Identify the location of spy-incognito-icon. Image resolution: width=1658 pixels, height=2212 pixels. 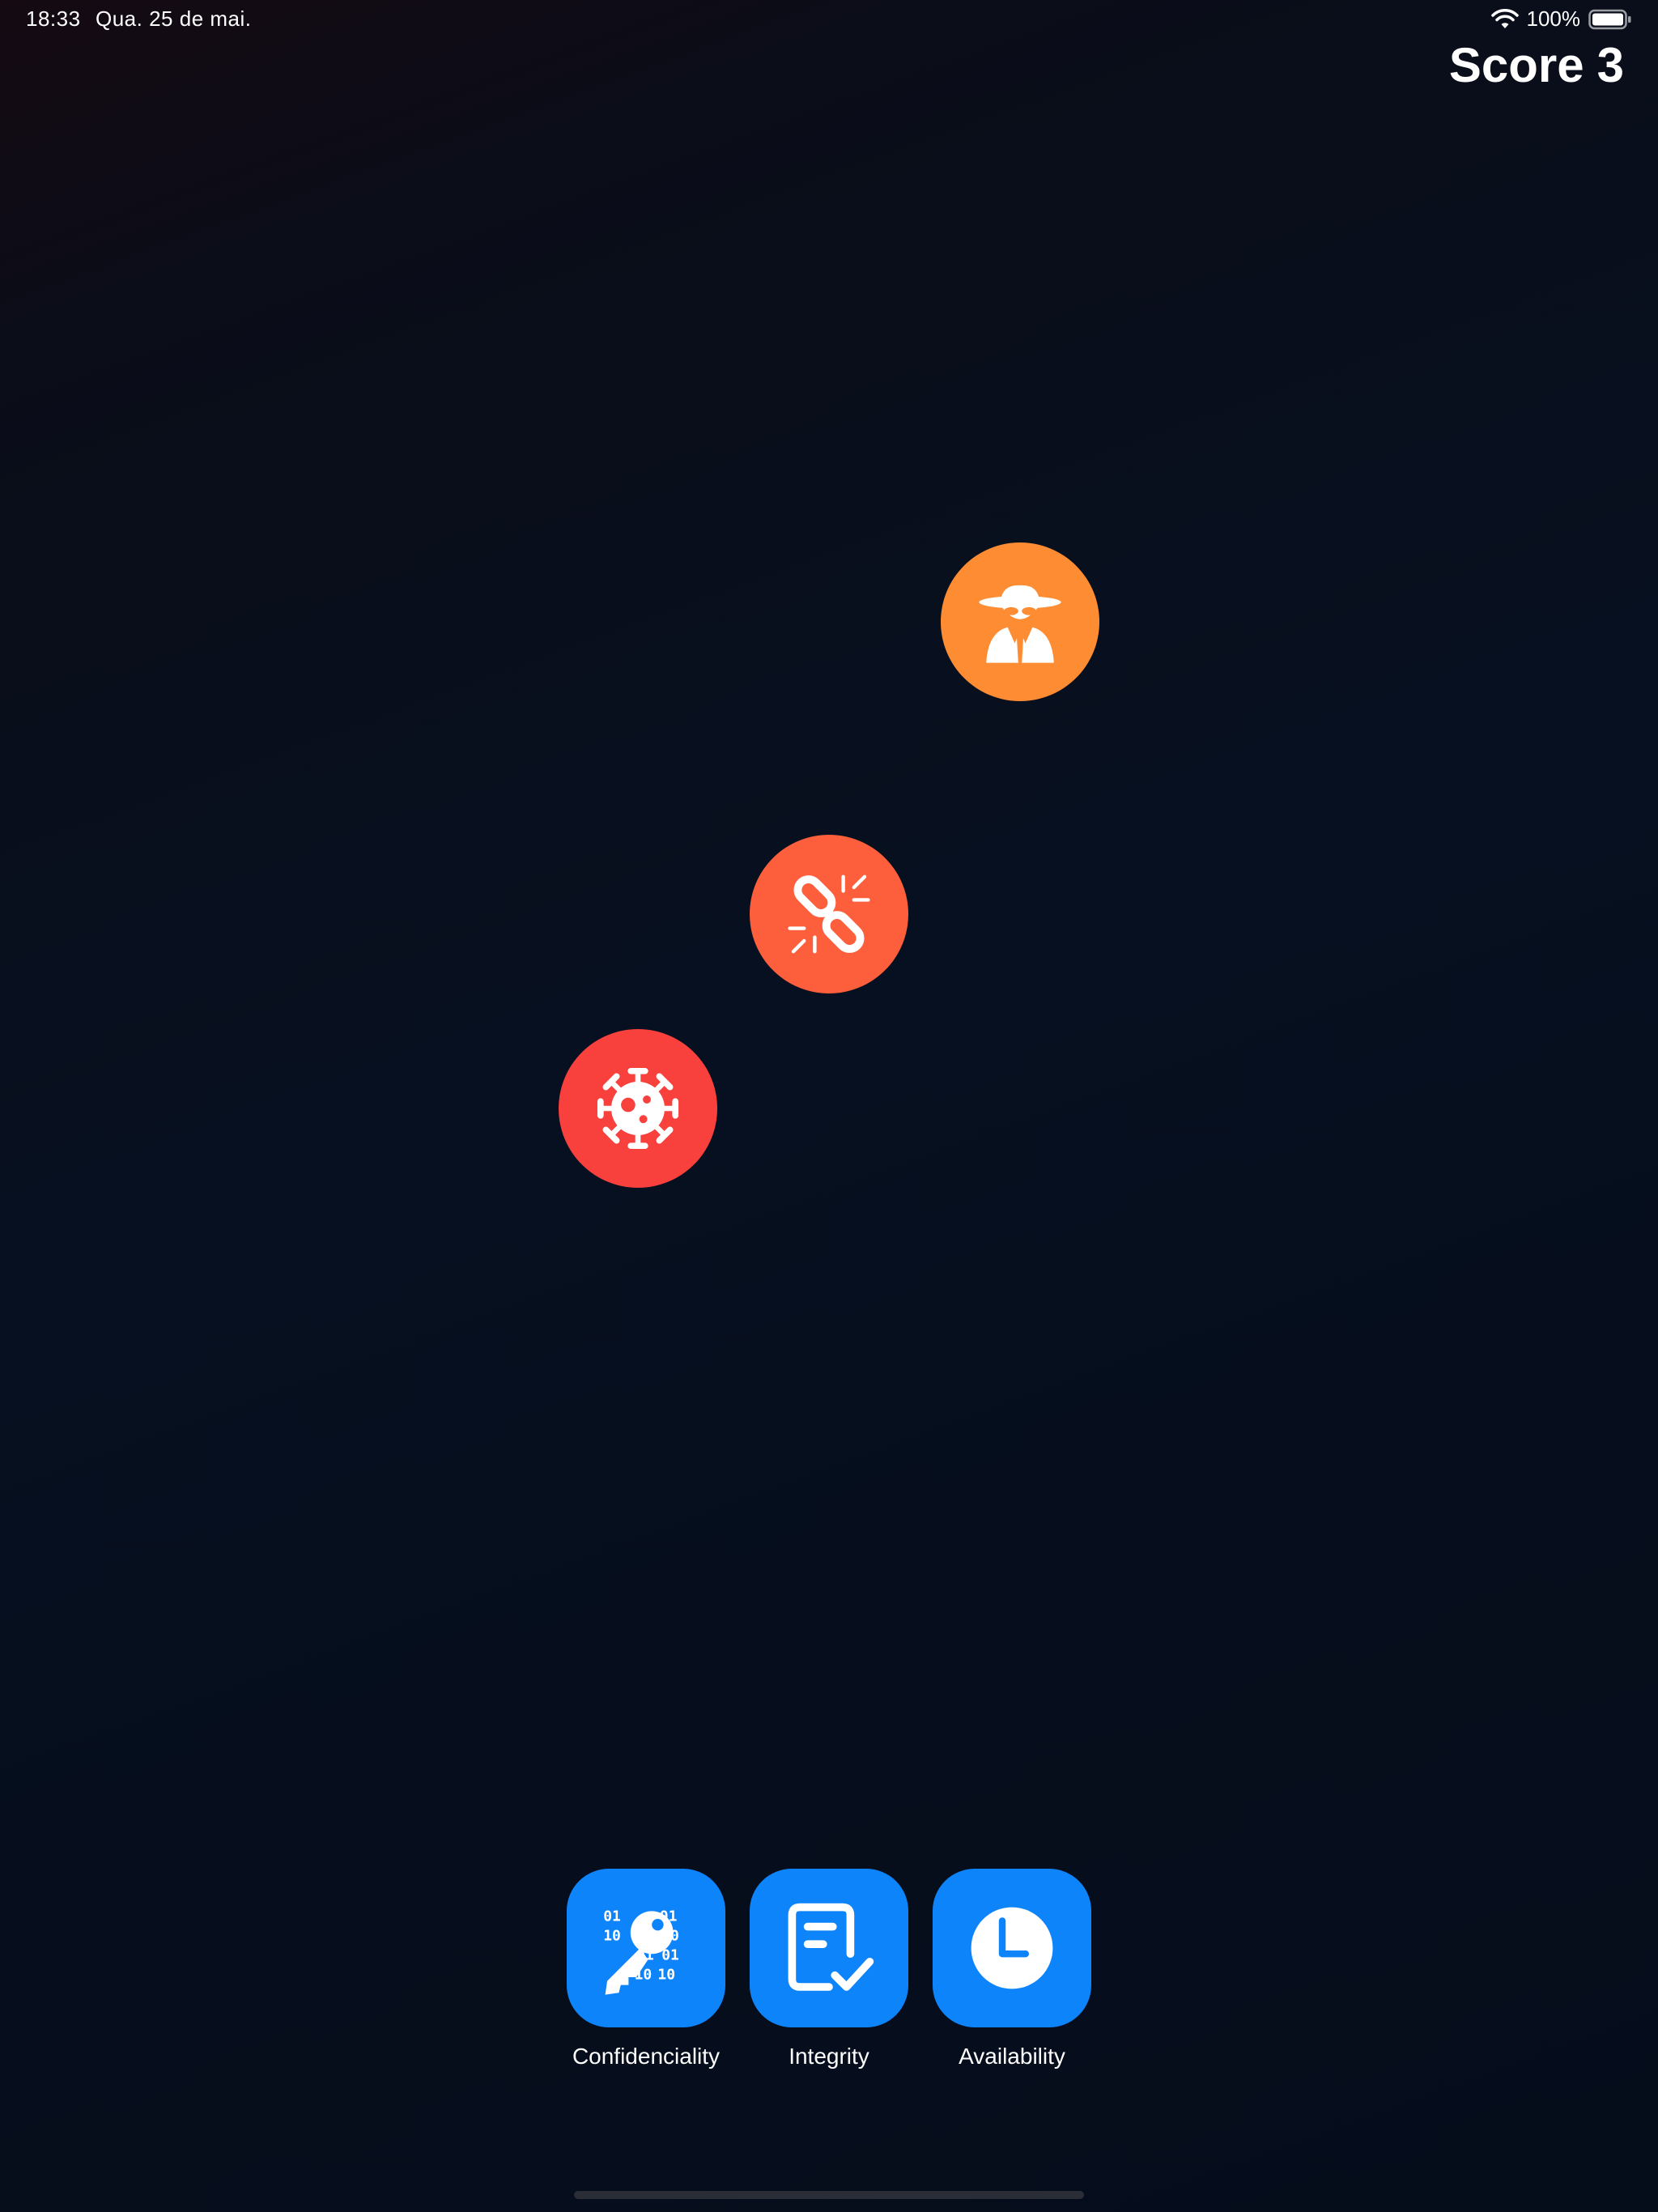
(1020, 624).